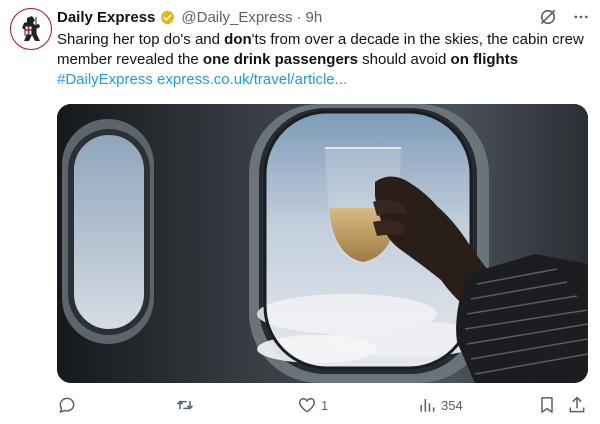 The width and height of the screenshot is (600, 424). Describe the element at coordinates (167, 17) in the screenshot. I see `verified-badge-icon` at that location.